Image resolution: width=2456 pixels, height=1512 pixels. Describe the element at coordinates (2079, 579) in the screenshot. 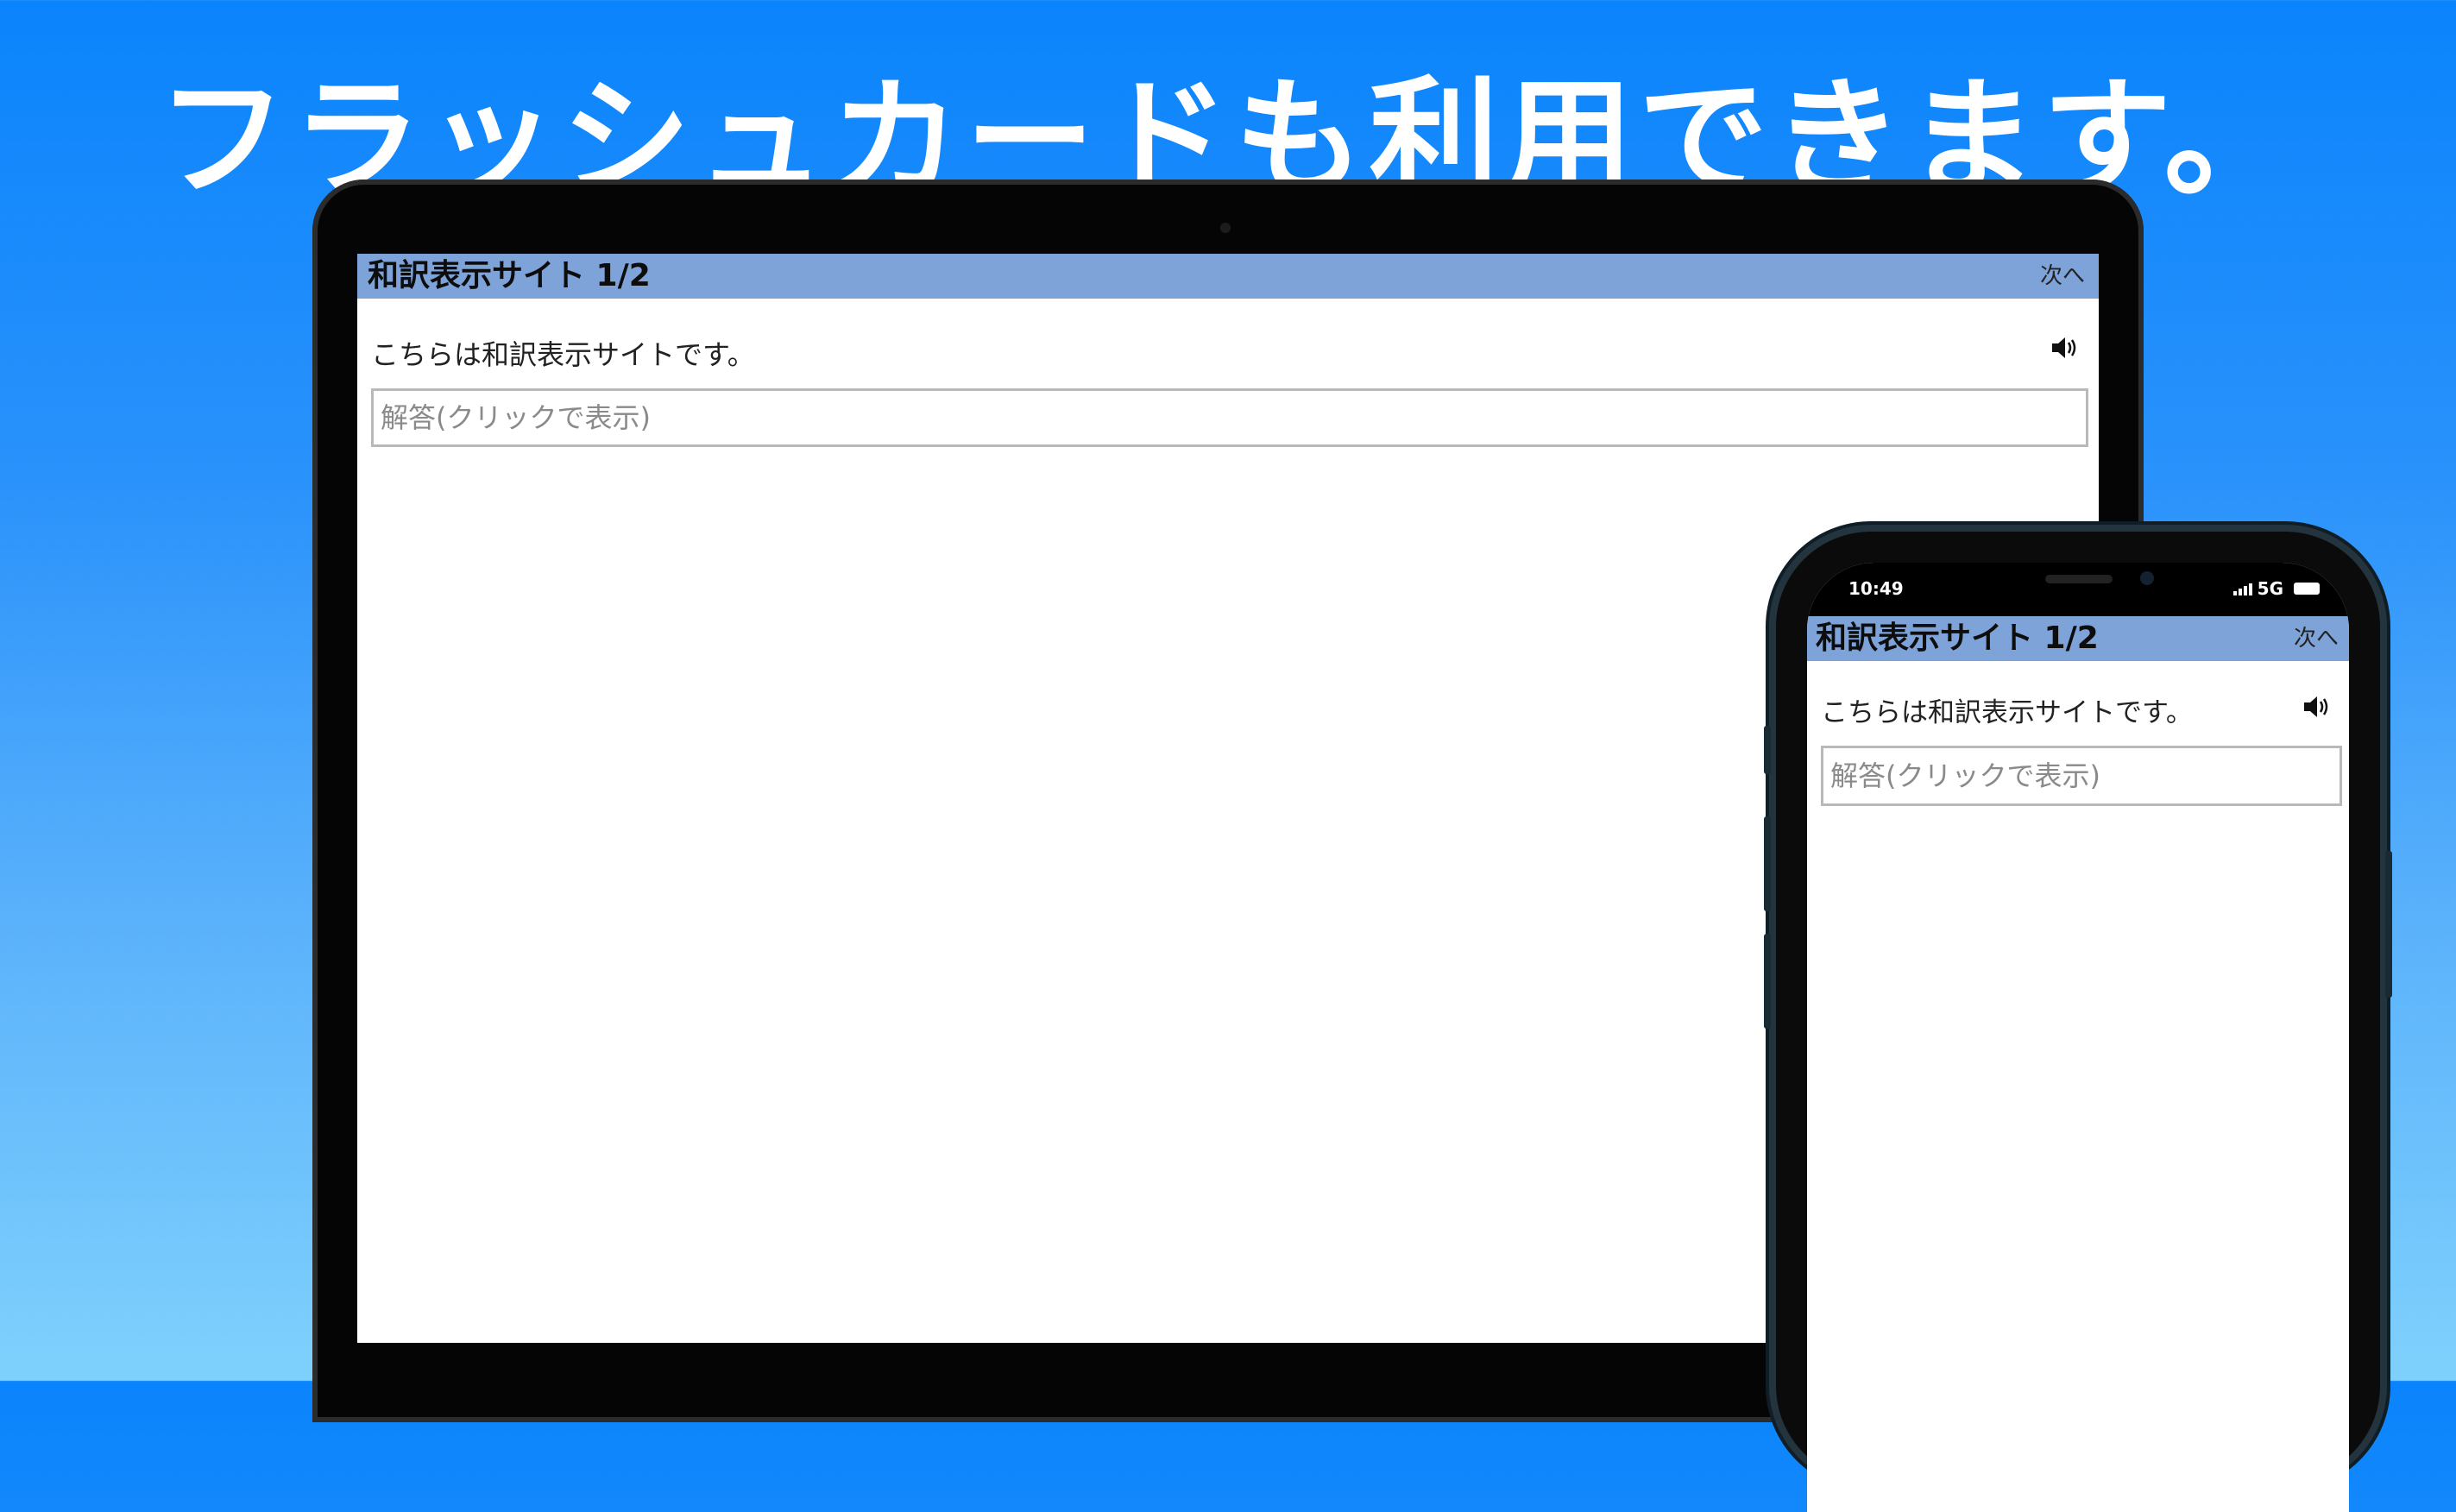

I see `earpiece` at that location.